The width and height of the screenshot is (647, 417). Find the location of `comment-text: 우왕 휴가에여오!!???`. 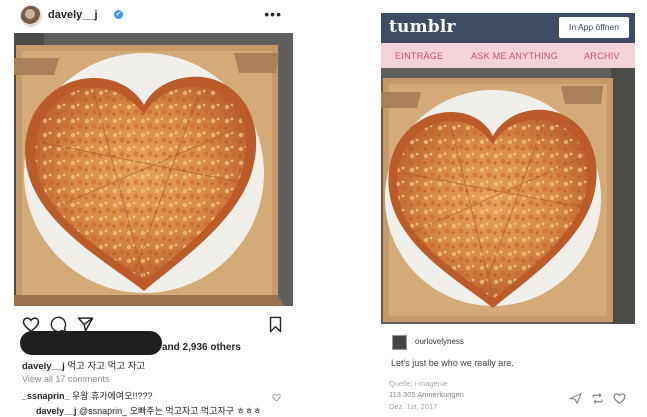

comment-text: 우왕 휴가에여오!!??? is located at coordinates (111, 396).